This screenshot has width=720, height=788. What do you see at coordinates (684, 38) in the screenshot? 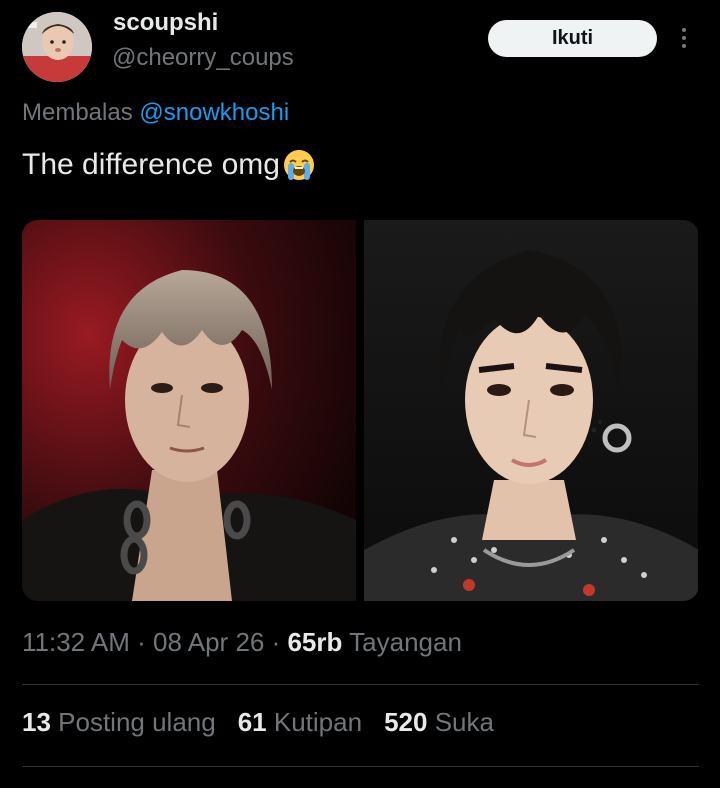
I see `more-options-icon` at bounding box center [684, 38].